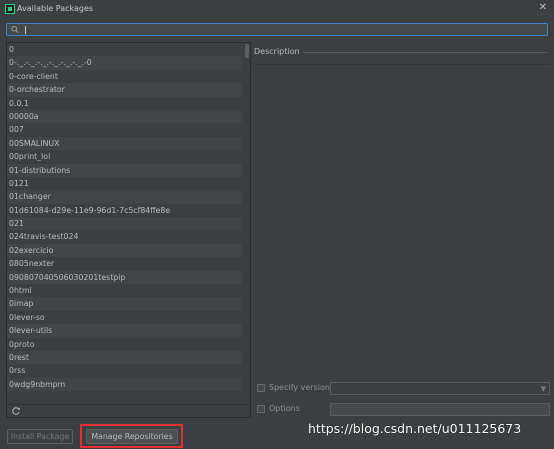 This screenshot has width=554, height=449. What do you see at coordinates (55, 8) in the screenshot?
I see `window-title: Available Packages` at bounding box center [55, 8].